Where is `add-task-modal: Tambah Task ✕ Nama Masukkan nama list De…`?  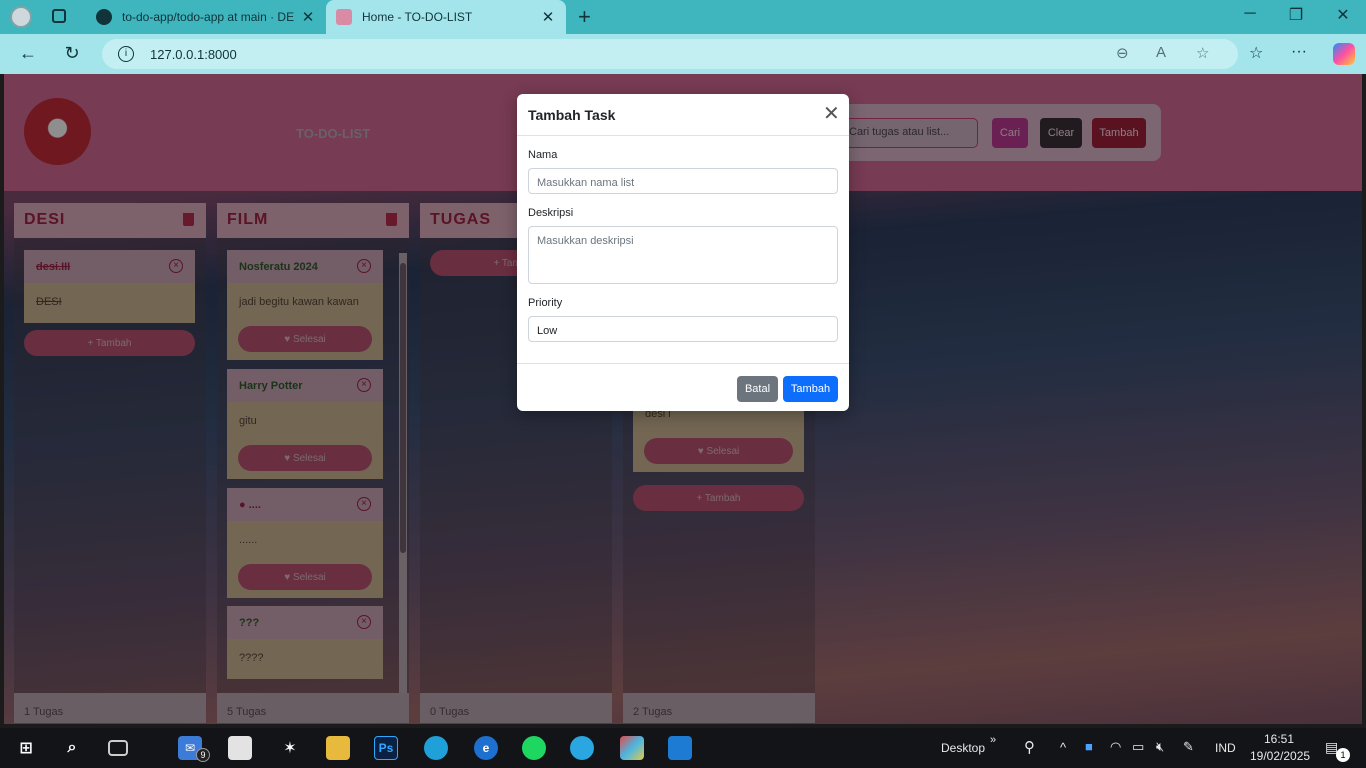 add-task-modal: Tambah Task ✕ Nama Masukkan nama list De… is located at coordinates (683, 252).